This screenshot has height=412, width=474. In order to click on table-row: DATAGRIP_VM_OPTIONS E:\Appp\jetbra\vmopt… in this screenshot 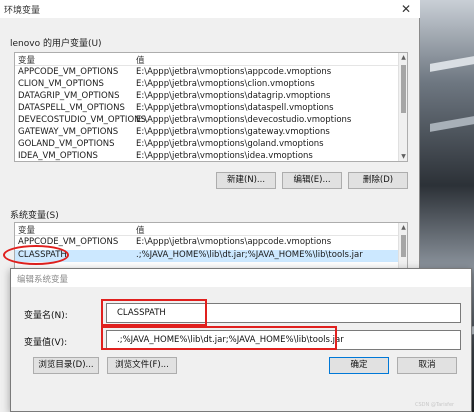, I will do `click(207, 97)`.